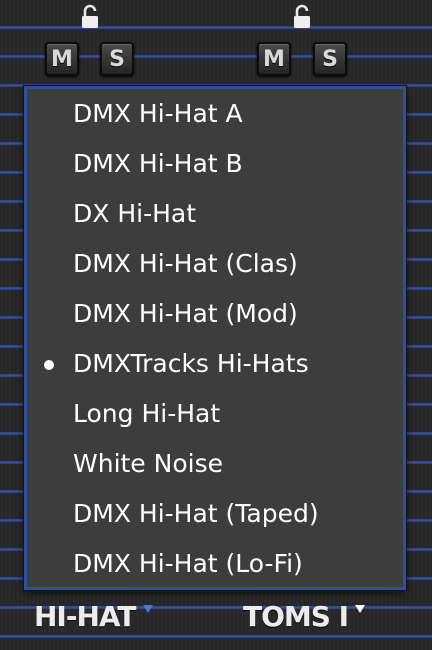 This screenshot has height=650, width=432. I want to click on menu-item: DMX Hi-Hat A, so click(215, 114).